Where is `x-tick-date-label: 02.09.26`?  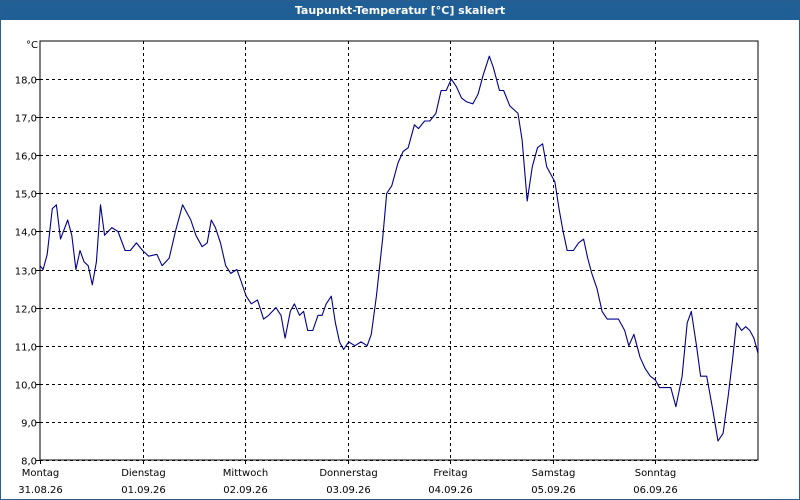 x-tick-date-label: 02.09.26 is located at coordinates (245, 490).